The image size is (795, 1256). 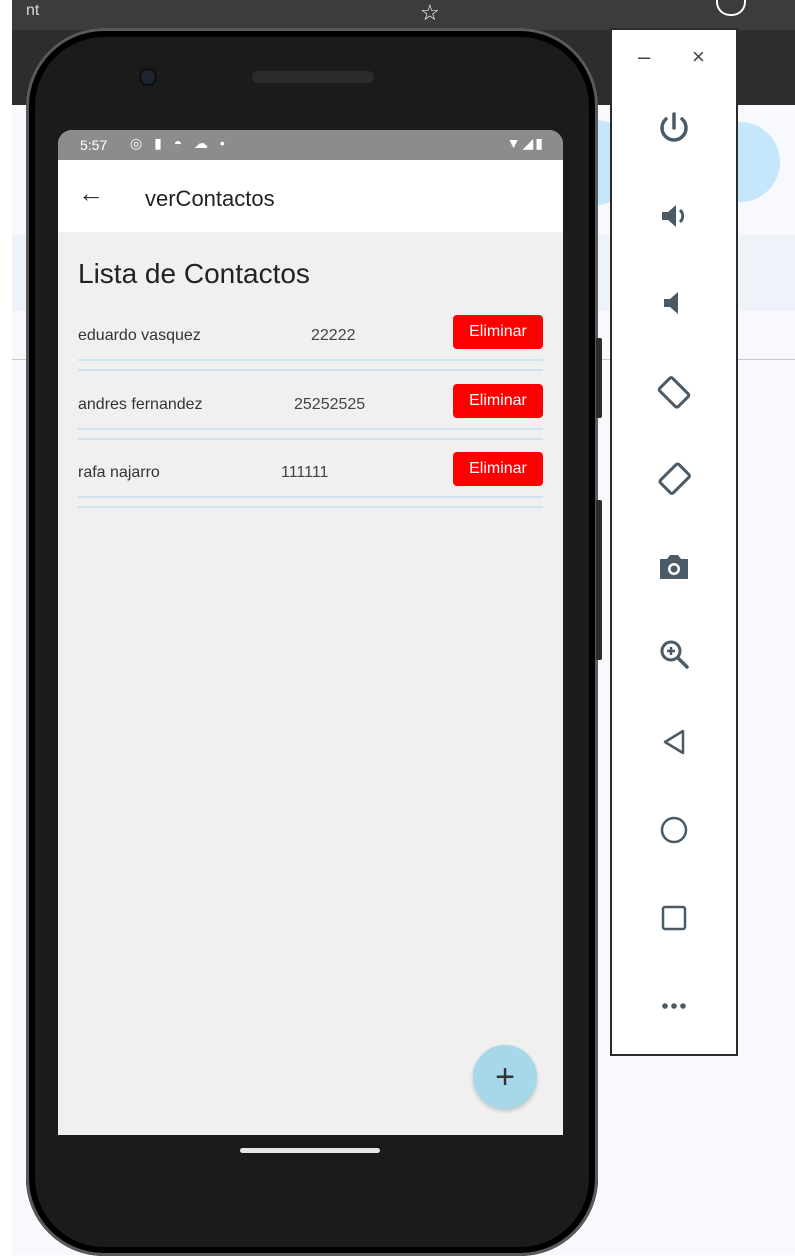 I want to click on minimize-icon: –, so click(x=644, y=57).